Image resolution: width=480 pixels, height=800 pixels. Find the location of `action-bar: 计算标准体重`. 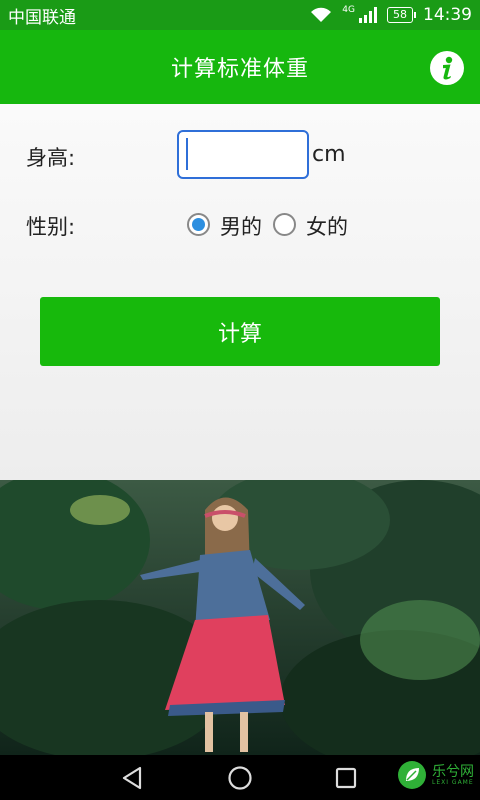

action-bar: 计算标准体重 is located at coordinates (240, 67).